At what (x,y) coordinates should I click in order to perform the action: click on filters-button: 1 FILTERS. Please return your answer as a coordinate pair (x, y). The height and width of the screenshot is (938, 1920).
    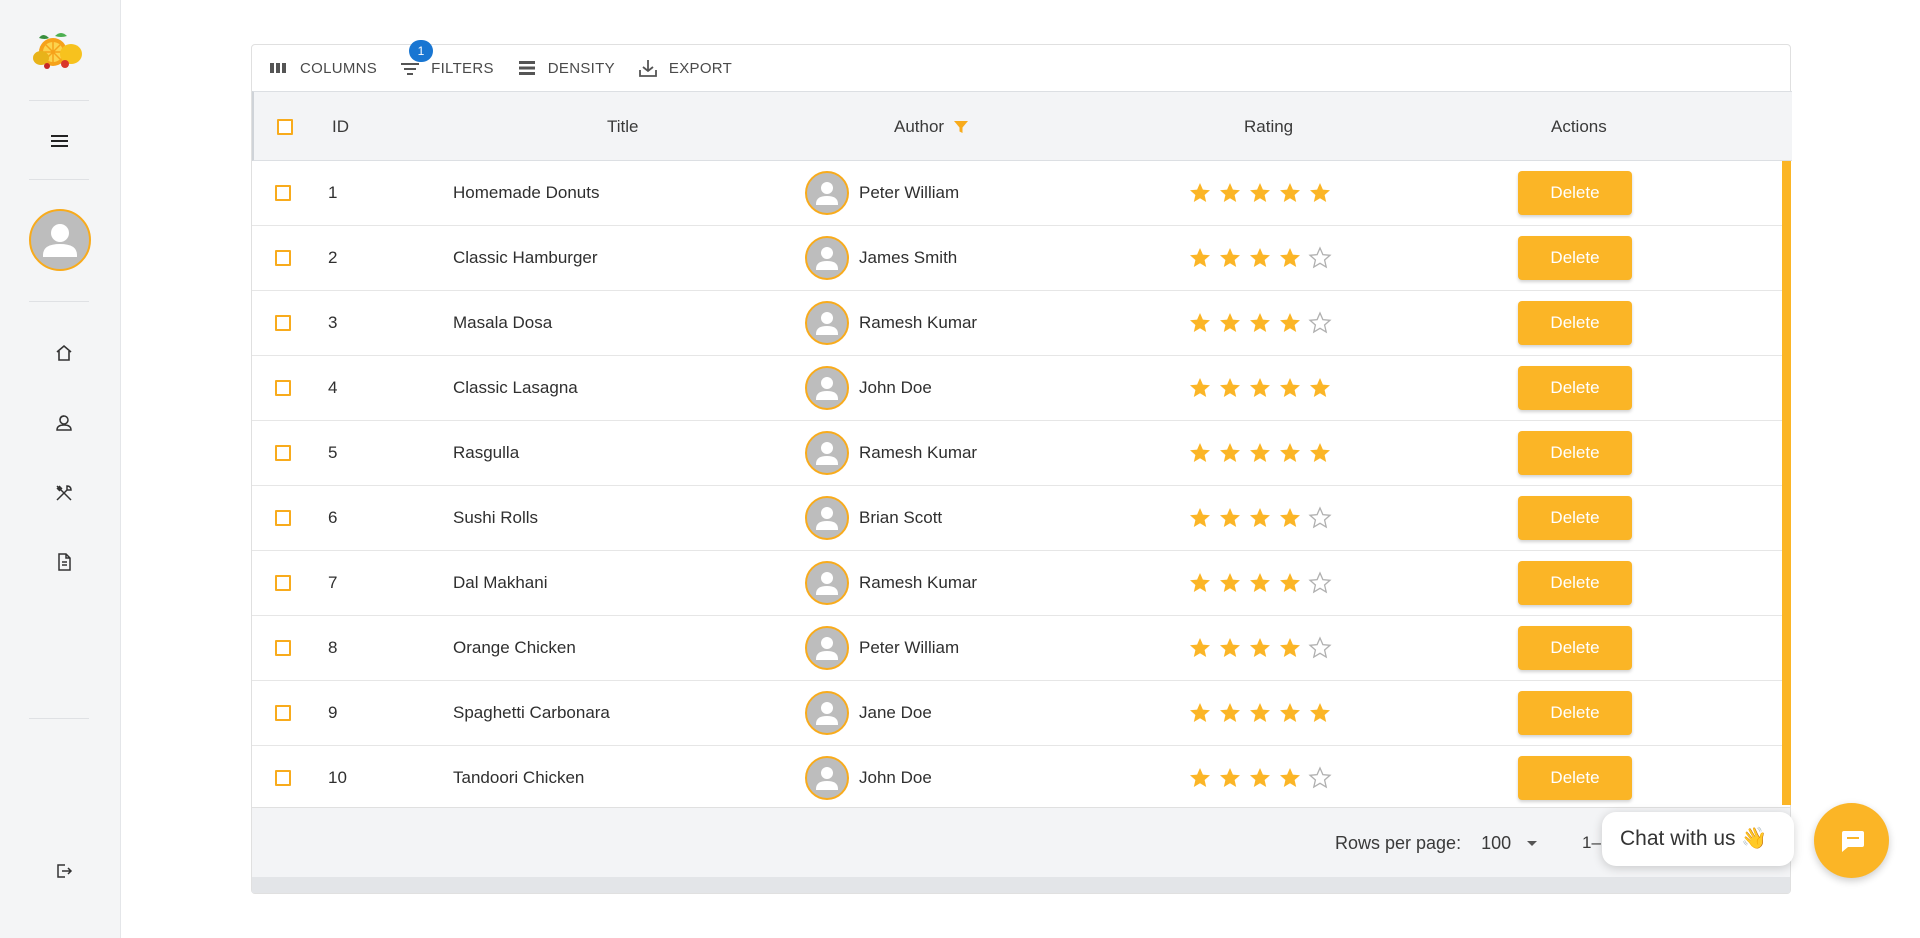
    Looking at the image, I should click on (446, 61).